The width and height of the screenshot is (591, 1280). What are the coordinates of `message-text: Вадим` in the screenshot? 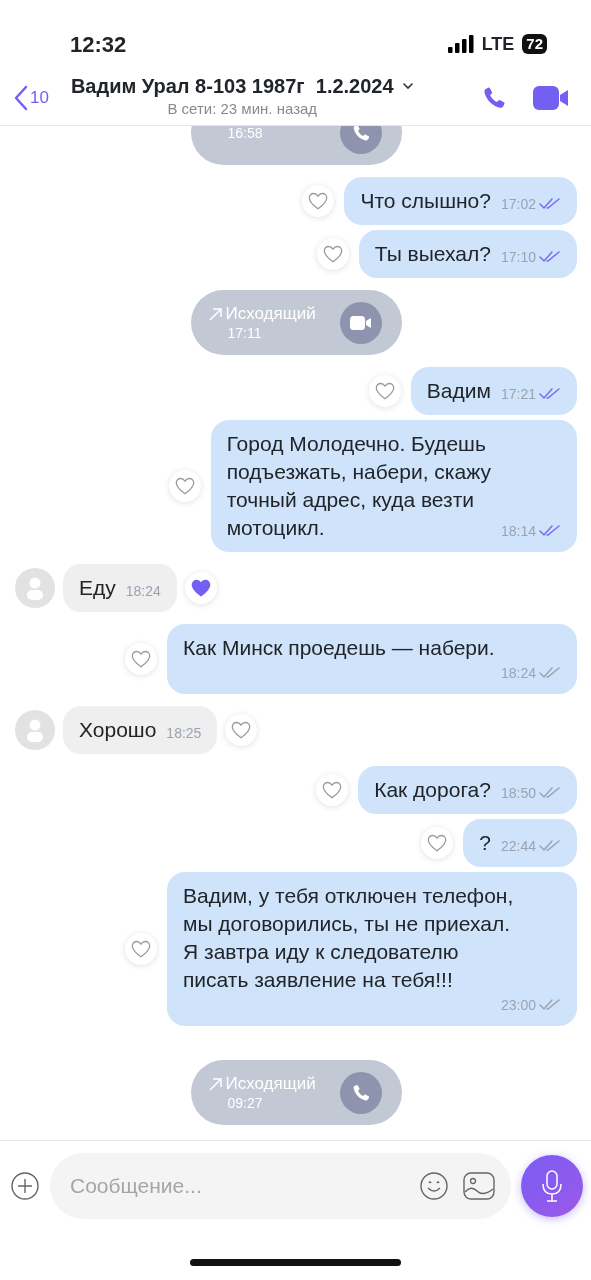 It's located at (458, 391).